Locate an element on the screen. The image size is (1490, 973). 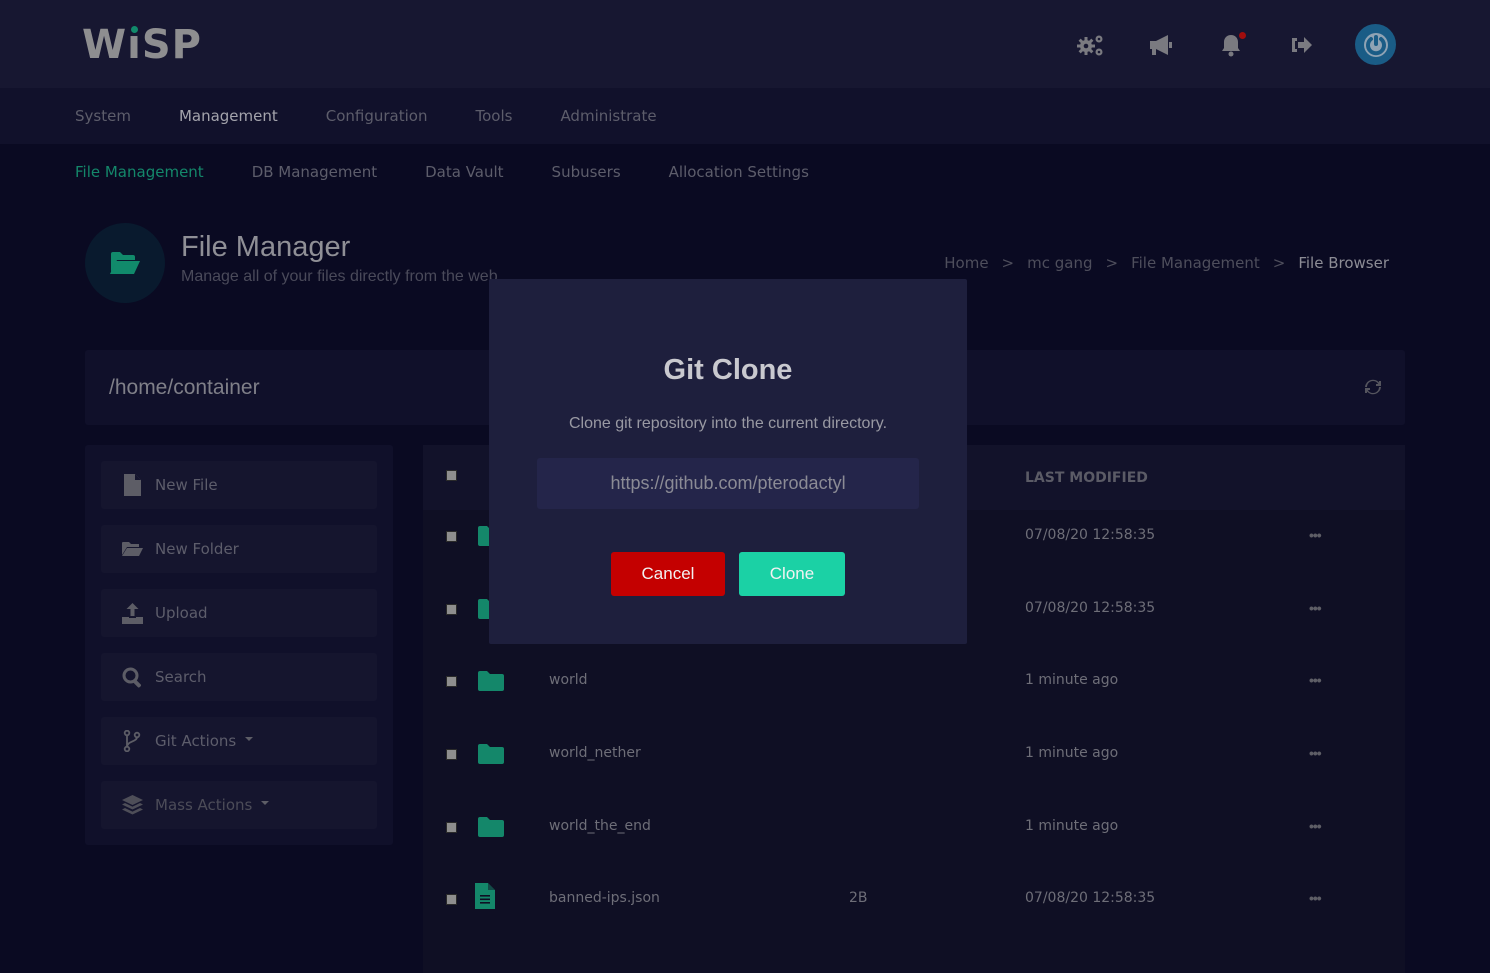
power-button is located at coordinates (1375, 44).